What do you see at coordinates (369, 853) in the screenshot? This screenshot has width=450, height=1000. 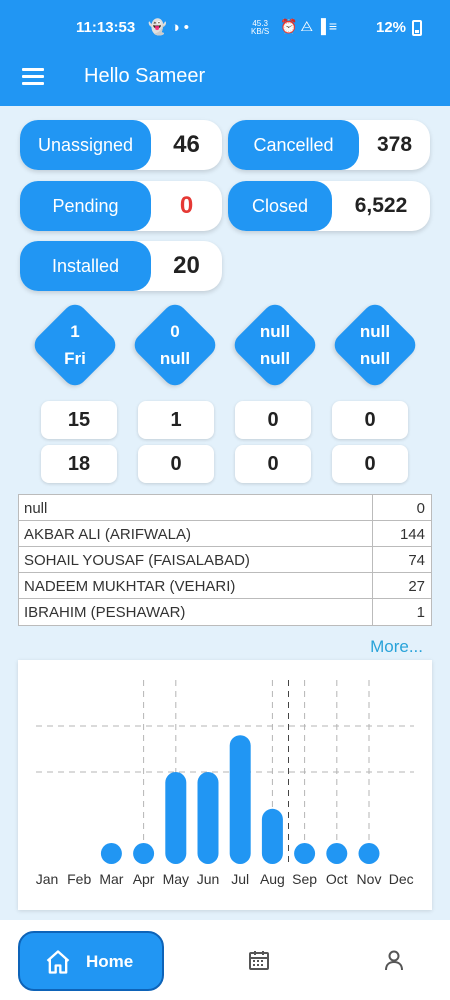 I see `chart-bar-nov` at bounding box center [369, 853].